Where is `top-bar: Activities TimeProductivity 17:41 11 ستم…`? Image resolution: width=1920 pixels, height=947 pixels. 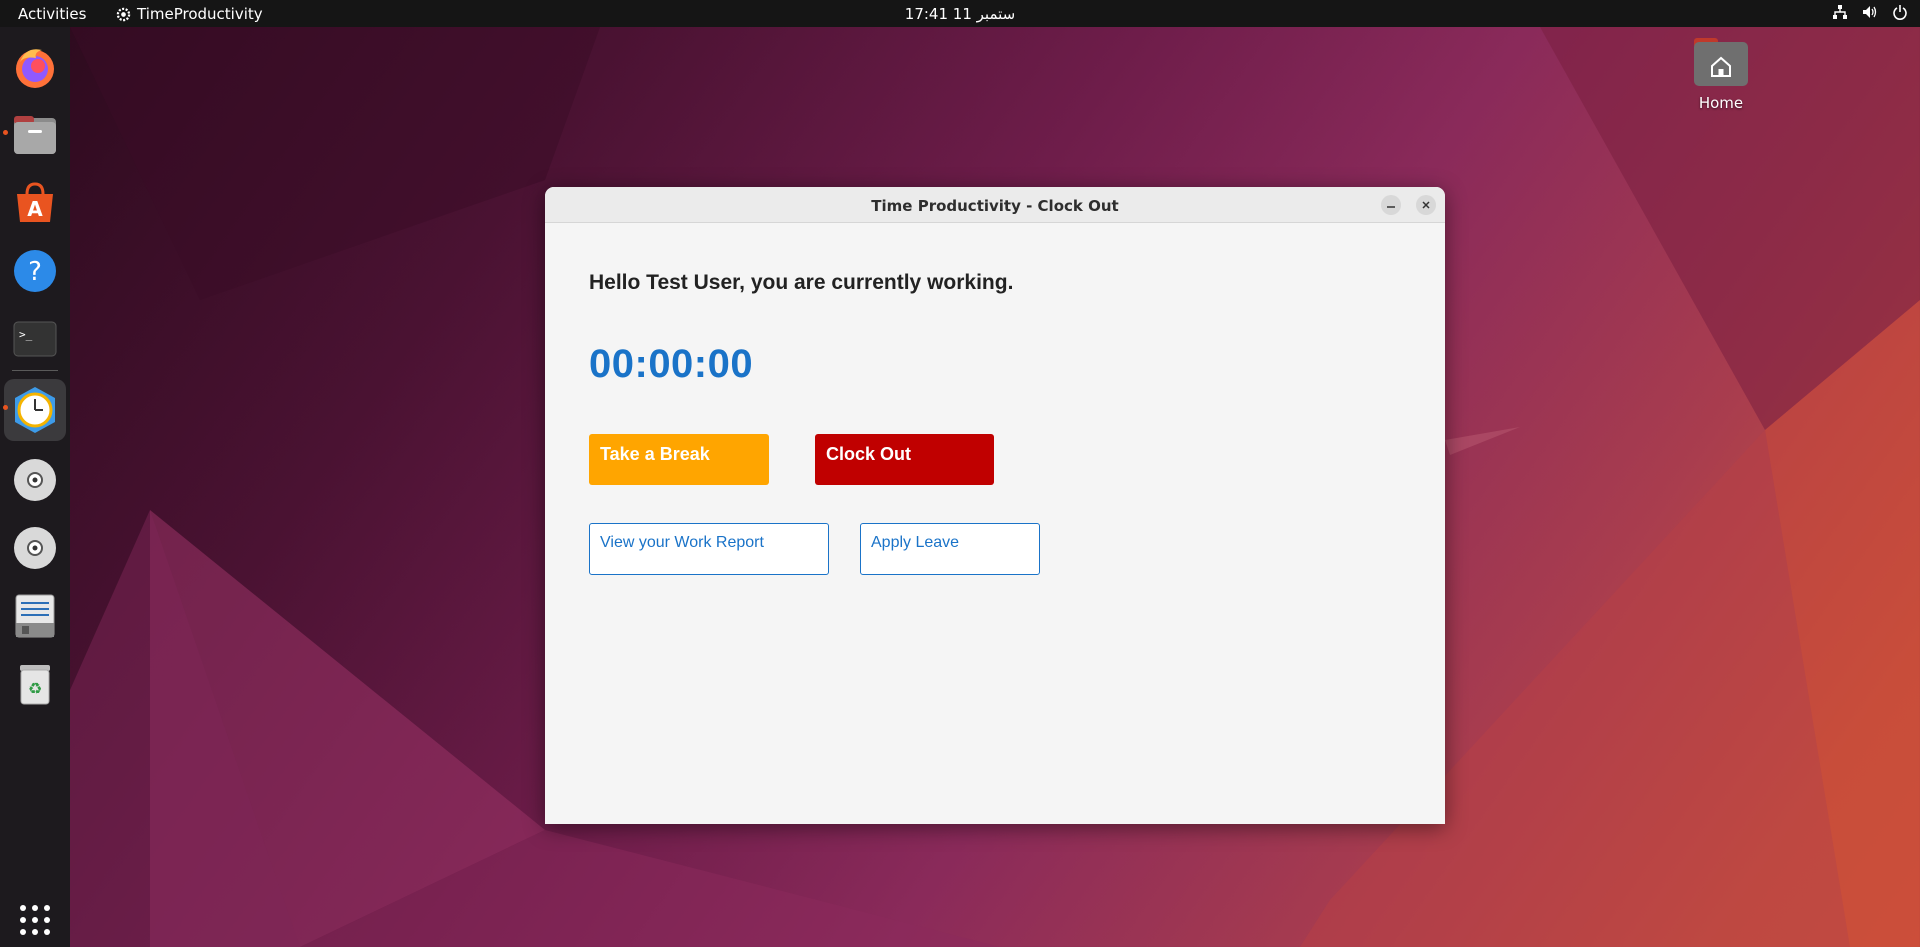 top-bar: Activities TimeProductivity 17:41 11 ستم… is located at coordinates (960, 13).